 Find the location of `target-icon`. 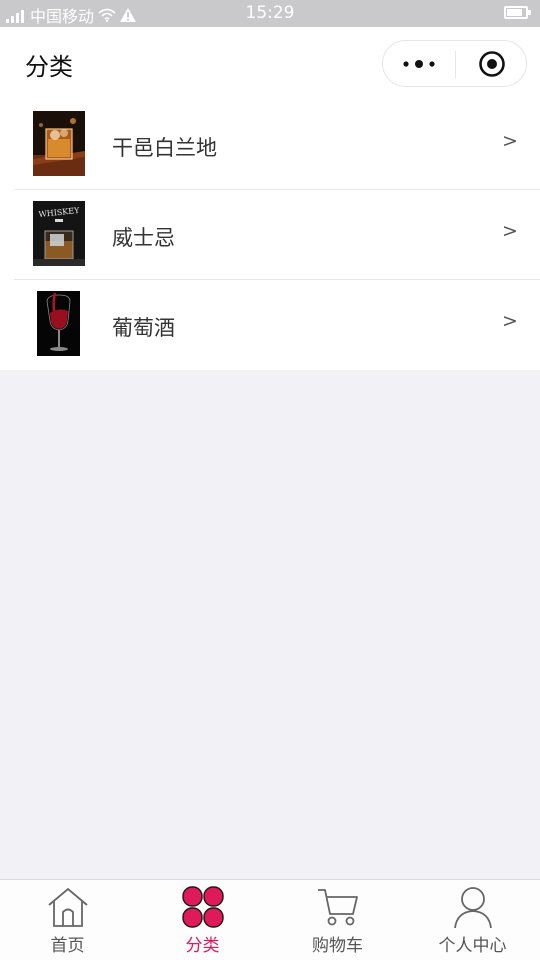

target-icon is located at coordinates (492, 63).